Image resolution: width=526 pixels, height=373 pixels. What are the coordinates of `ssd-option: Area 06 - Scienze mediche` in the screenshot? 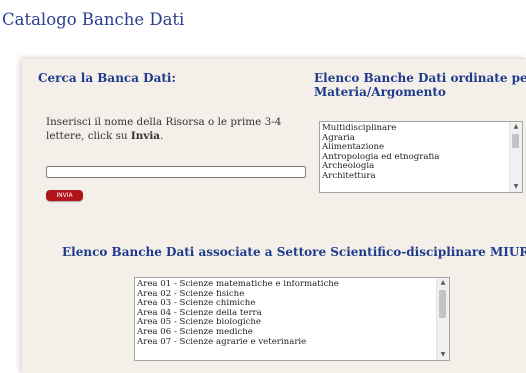 It's located at (286, 333).